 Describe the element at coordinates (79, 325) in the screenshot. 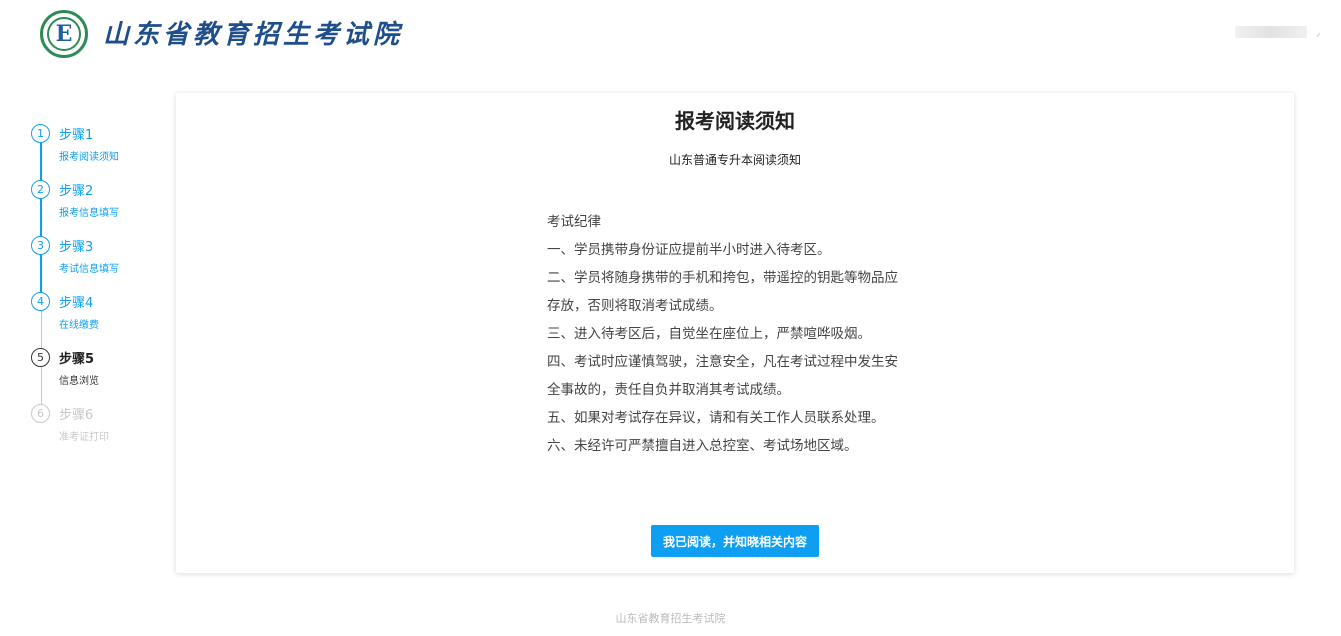

I see `step-desc: 在线缴费` at that location.